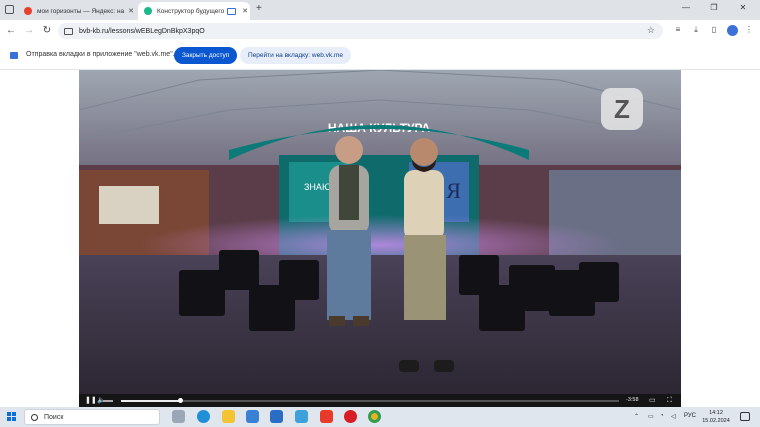  I want to click on store-icon, so click(252, 416).